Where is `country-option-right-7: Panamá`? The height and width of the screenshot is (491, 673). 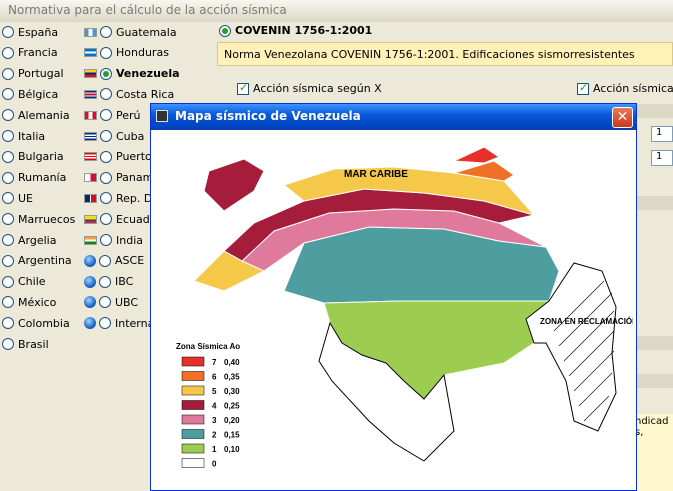 country-option-right-7: Panamá is located at coordinates (122, 178).